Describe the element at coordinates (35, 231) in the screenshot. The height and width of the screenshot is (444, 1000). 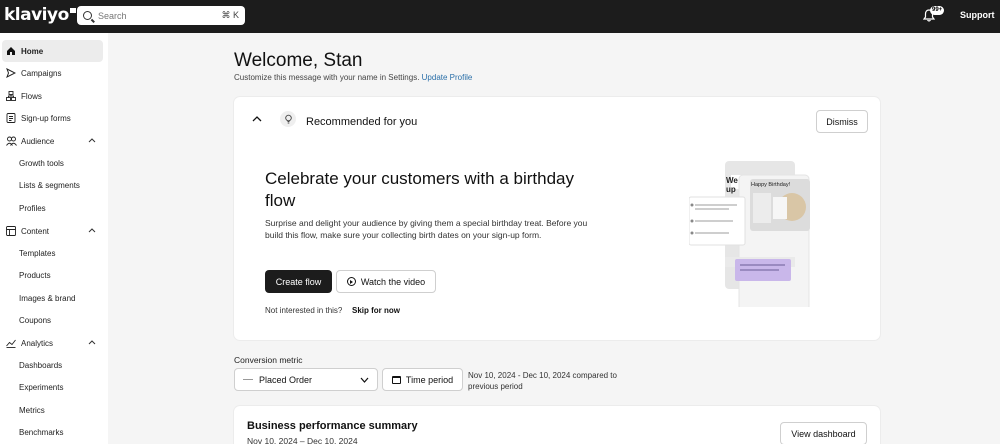
I see `sidebar-item-label: Content` at that location.